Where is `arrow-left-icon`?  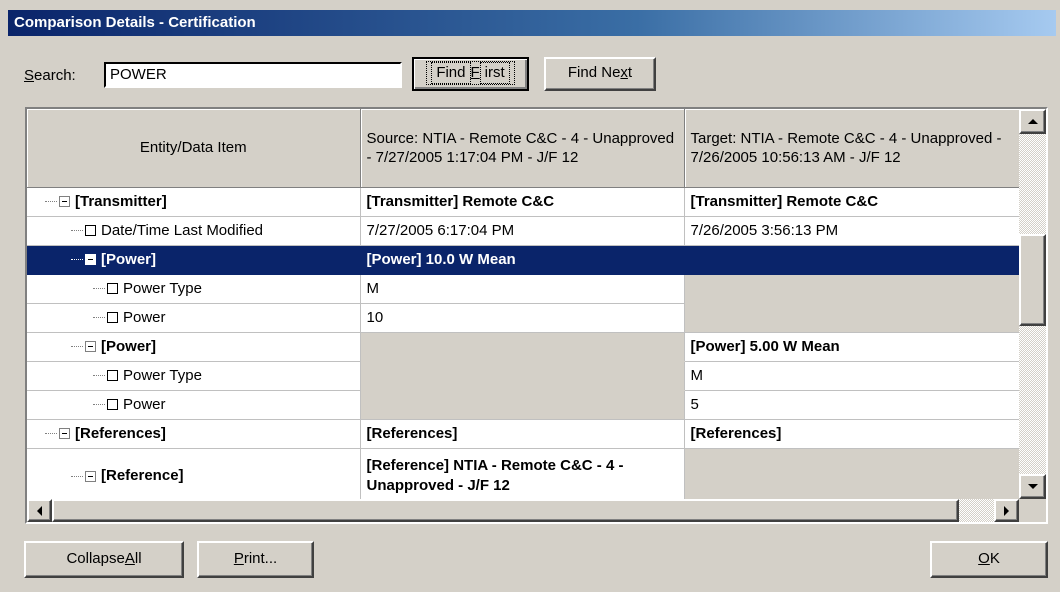 arrow-left-icon is located at coordinates (39, 510).